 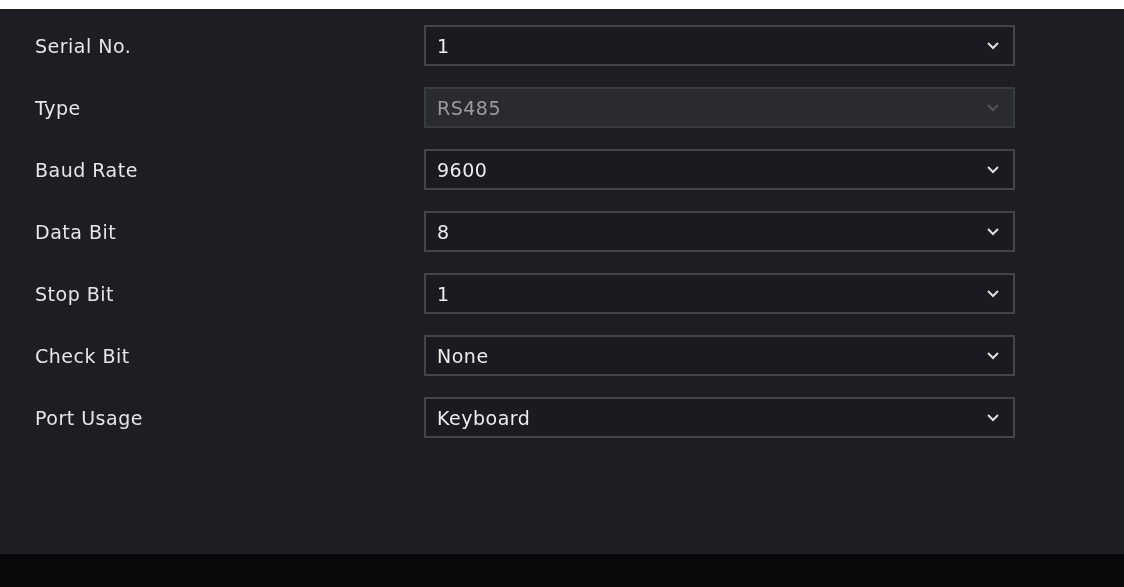 What do you see at coordinates (87, 169) in the screenshot?
I see `field-label: Baud Rate` at bounding box center [87, 169].